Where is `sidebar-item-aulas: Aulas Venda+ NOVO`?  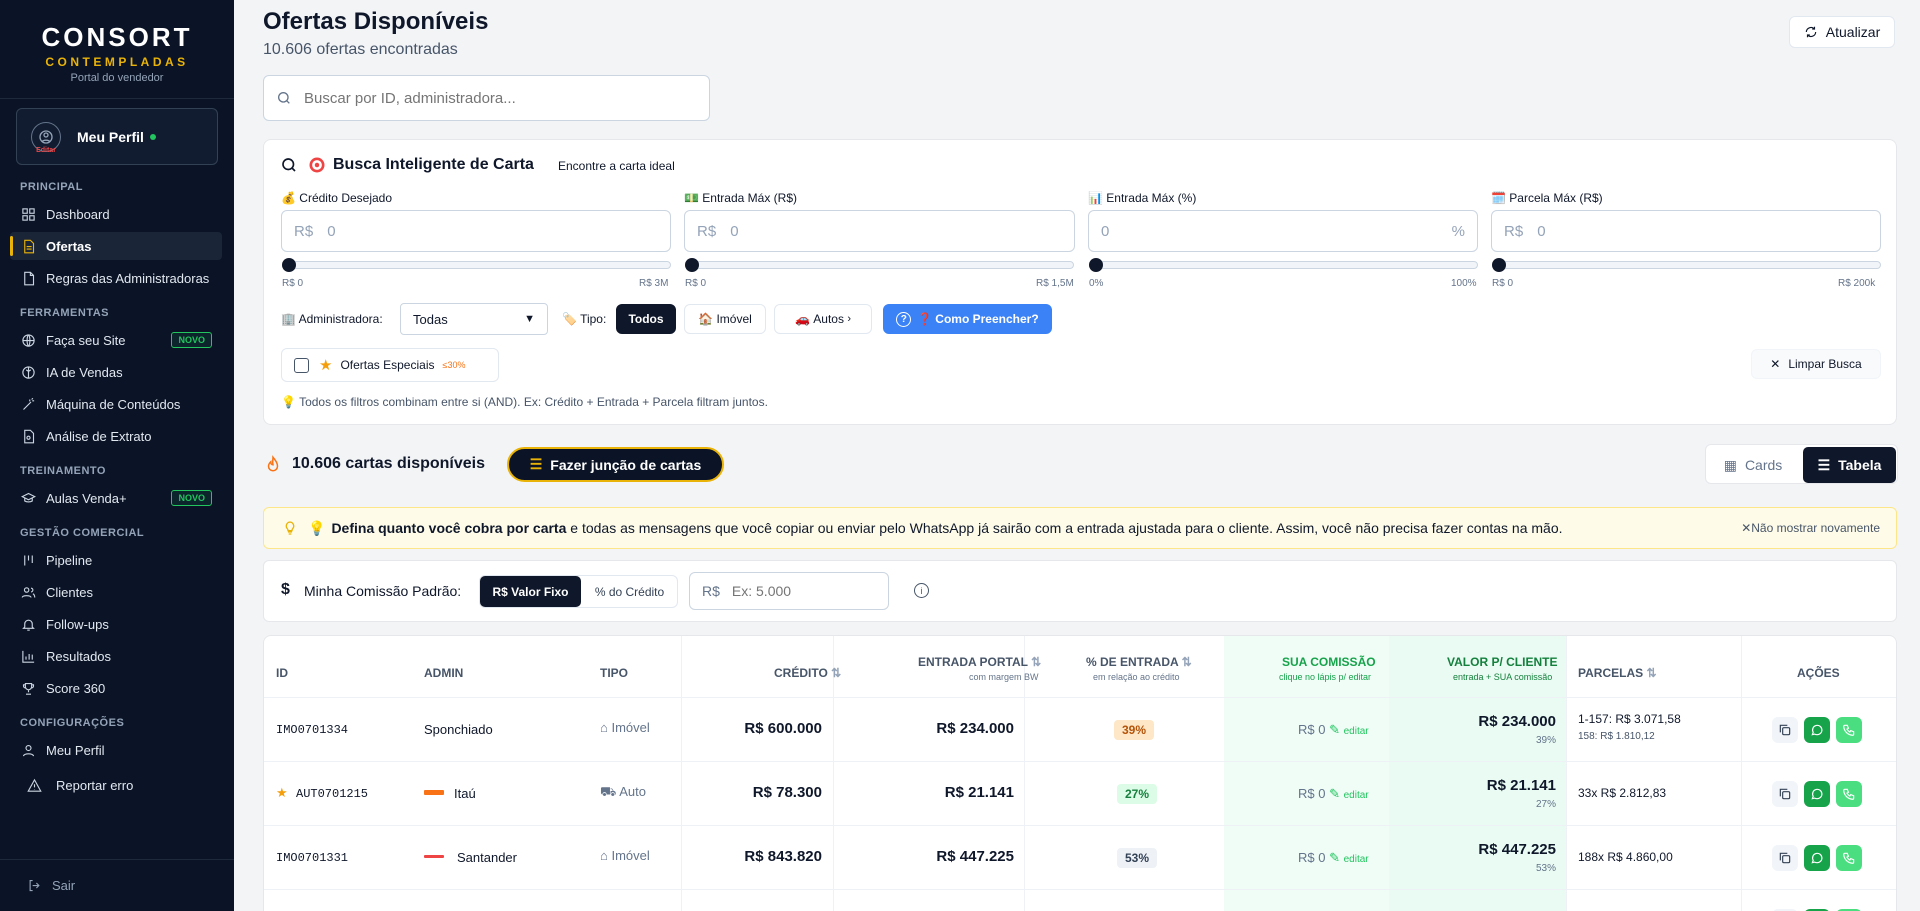
sidebar-item-aulas: Aulas Venda+ NOVO is located at coordinates (116, 498).